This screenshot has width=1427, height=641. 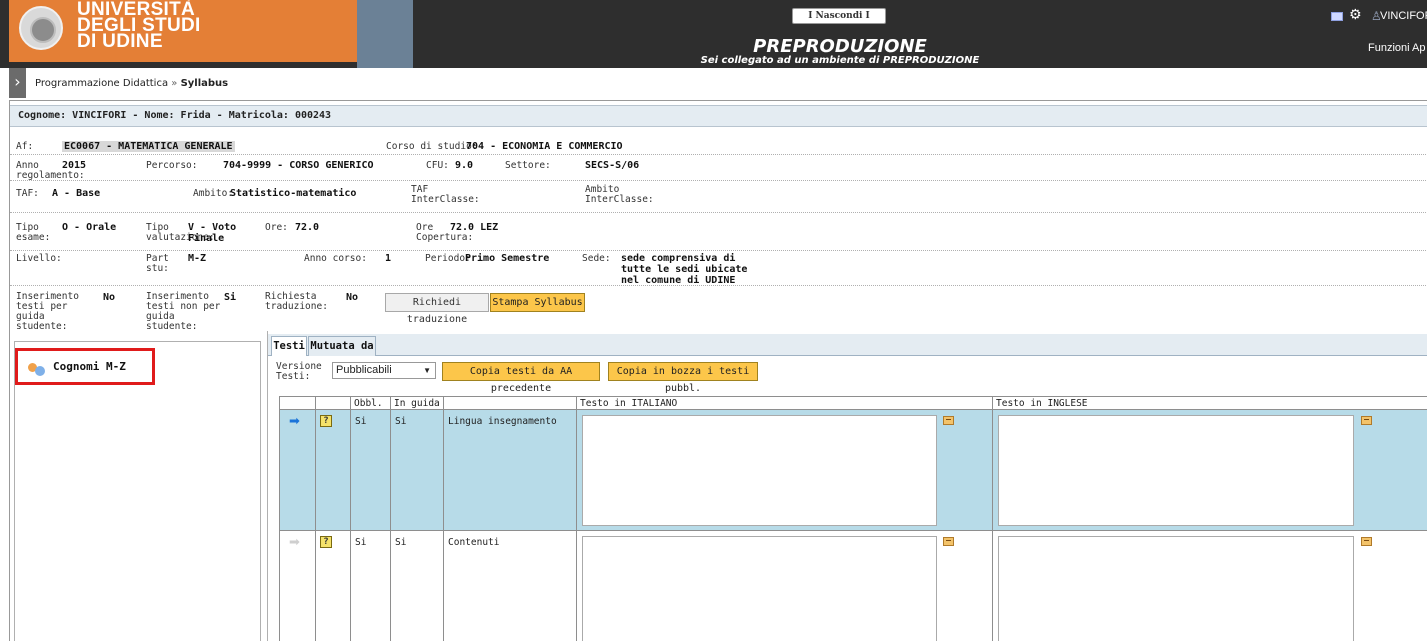 I want to click on group-icon, so click(x=37, y=369).